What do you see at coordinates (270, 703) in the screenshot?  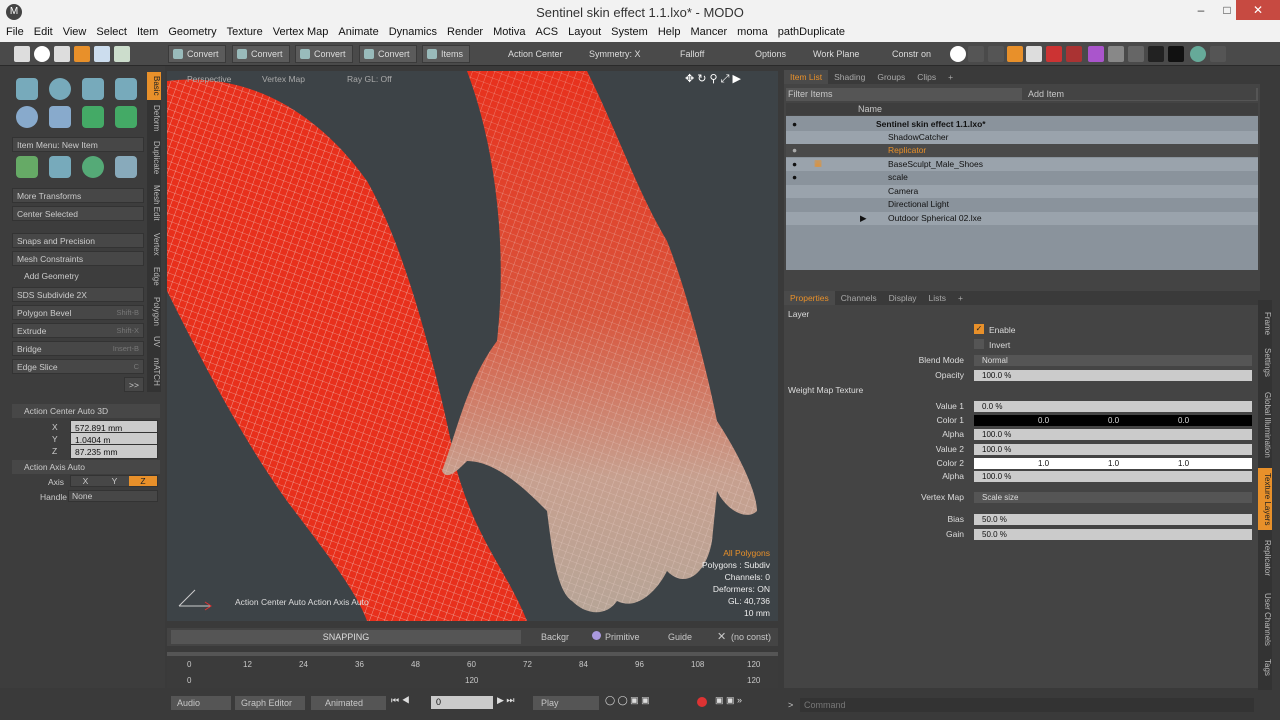 I see `graph-editor-button: Graph Editor` at bounding box center [270, 703].